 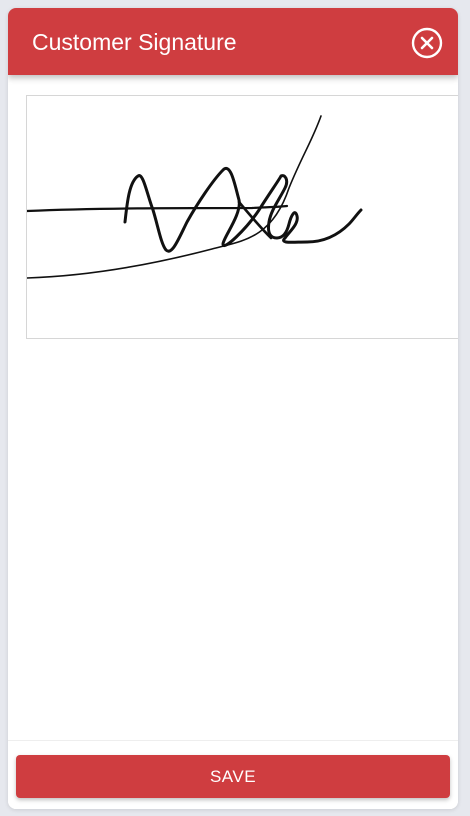 I want to click on modal-header: Customer Signature, so click(x=233, y=41).